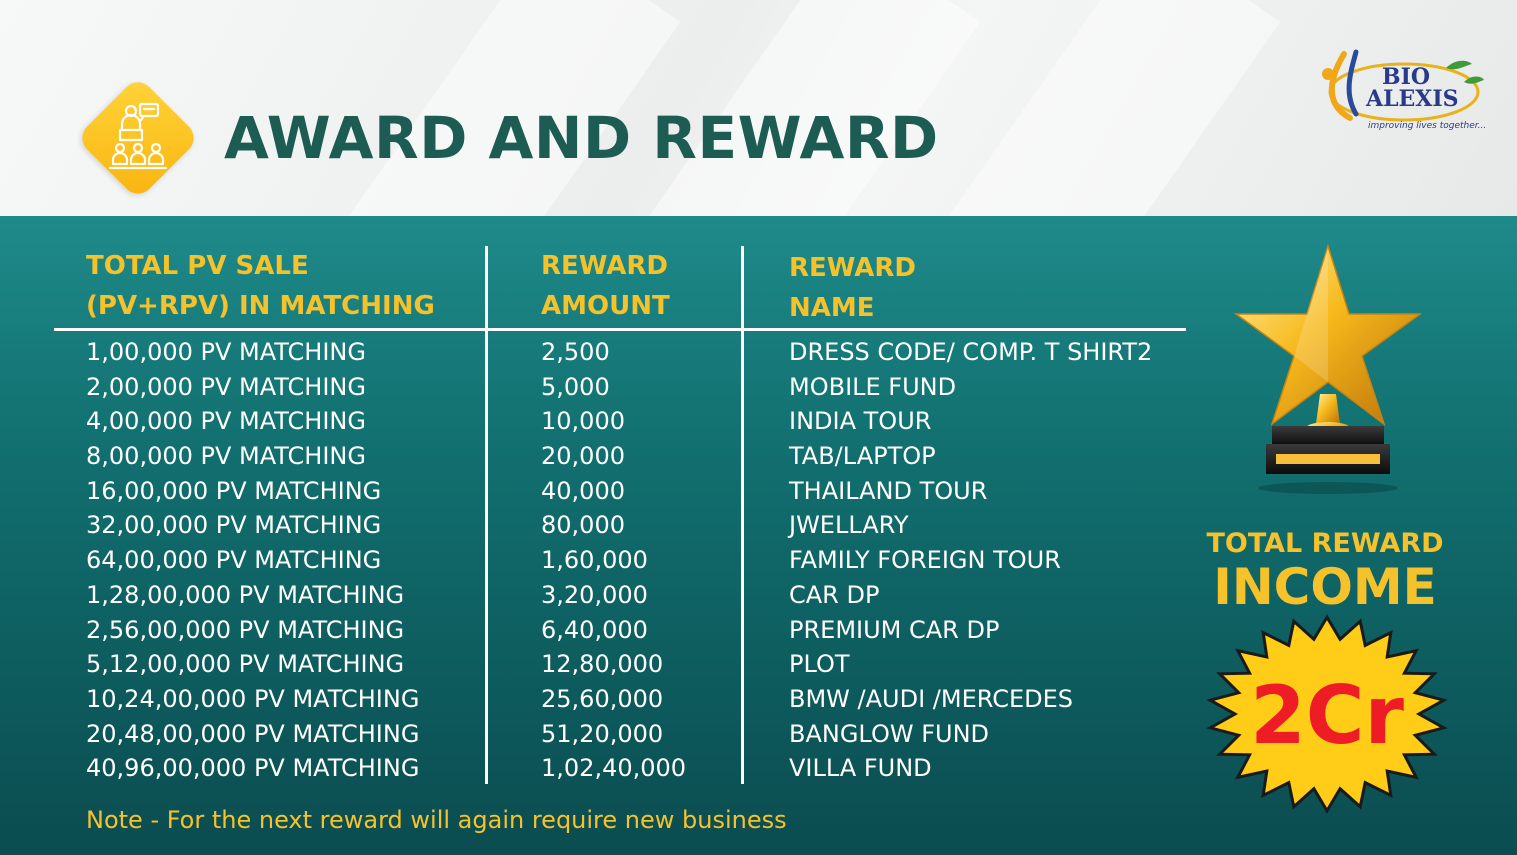  I want to click on table-cell-pv: 8,00,000 PV MATCHING, so click(226, 456).